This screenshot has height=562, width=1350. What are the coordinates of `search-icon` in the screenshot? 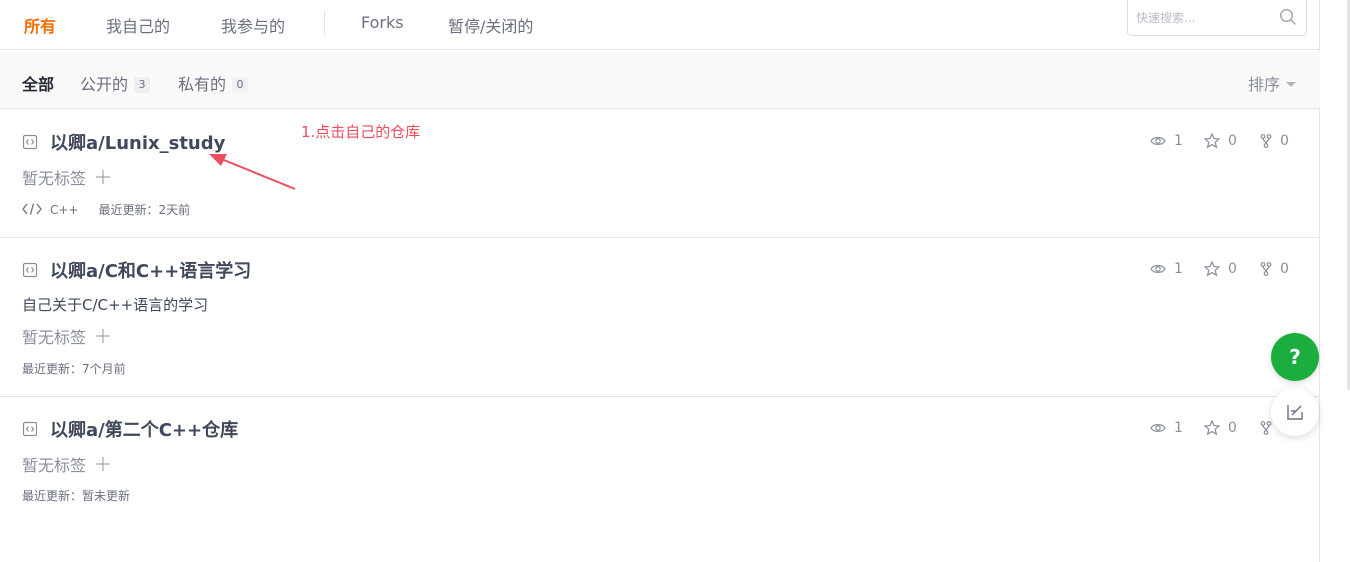 It's located at (1288, 17).